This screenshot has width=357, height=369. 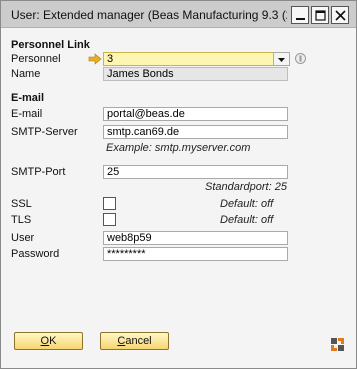 I want to click on cancel-button: Cancel, so click(x=134, y=341).